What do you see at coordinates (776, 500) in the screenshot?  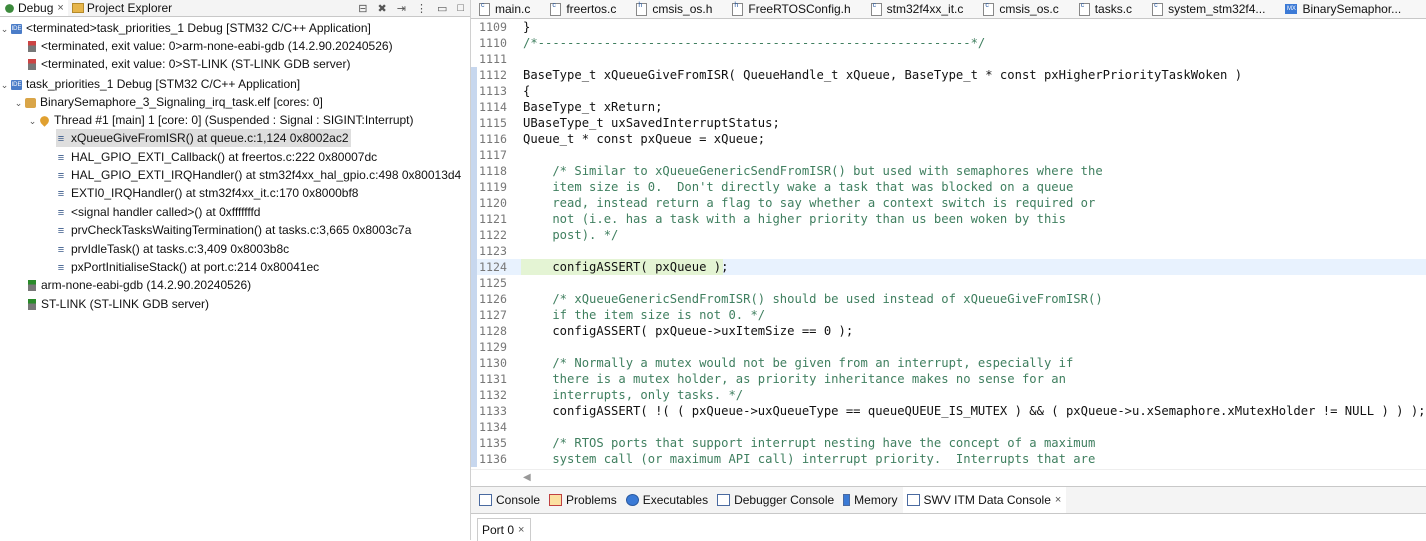 I see `tab-debugger-console: Debugger Console` at bounding box center [776, 500].